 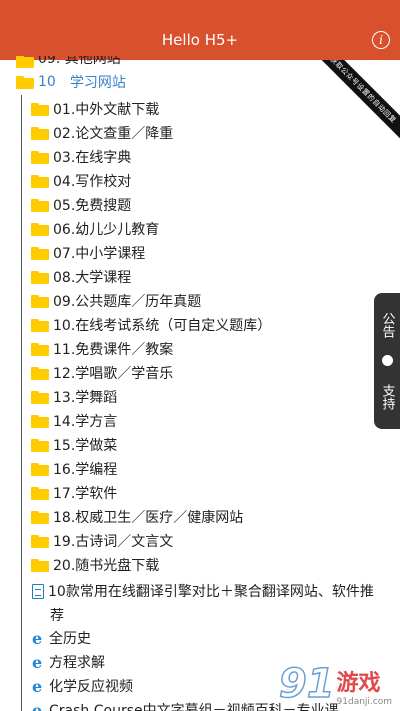 I want to click on tree-item-partial: 09. 其他网站, so click(x=68, y=62).